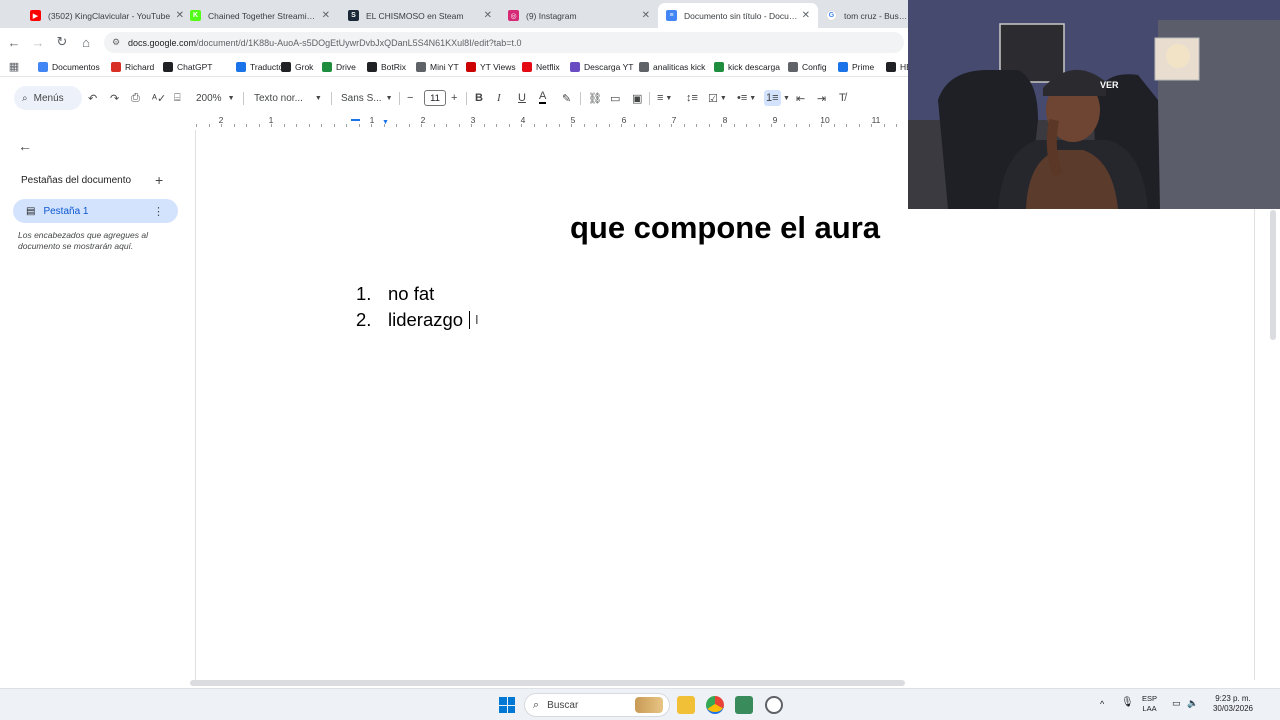  I want to click on link-icon: ⛓, so click(595, 98).